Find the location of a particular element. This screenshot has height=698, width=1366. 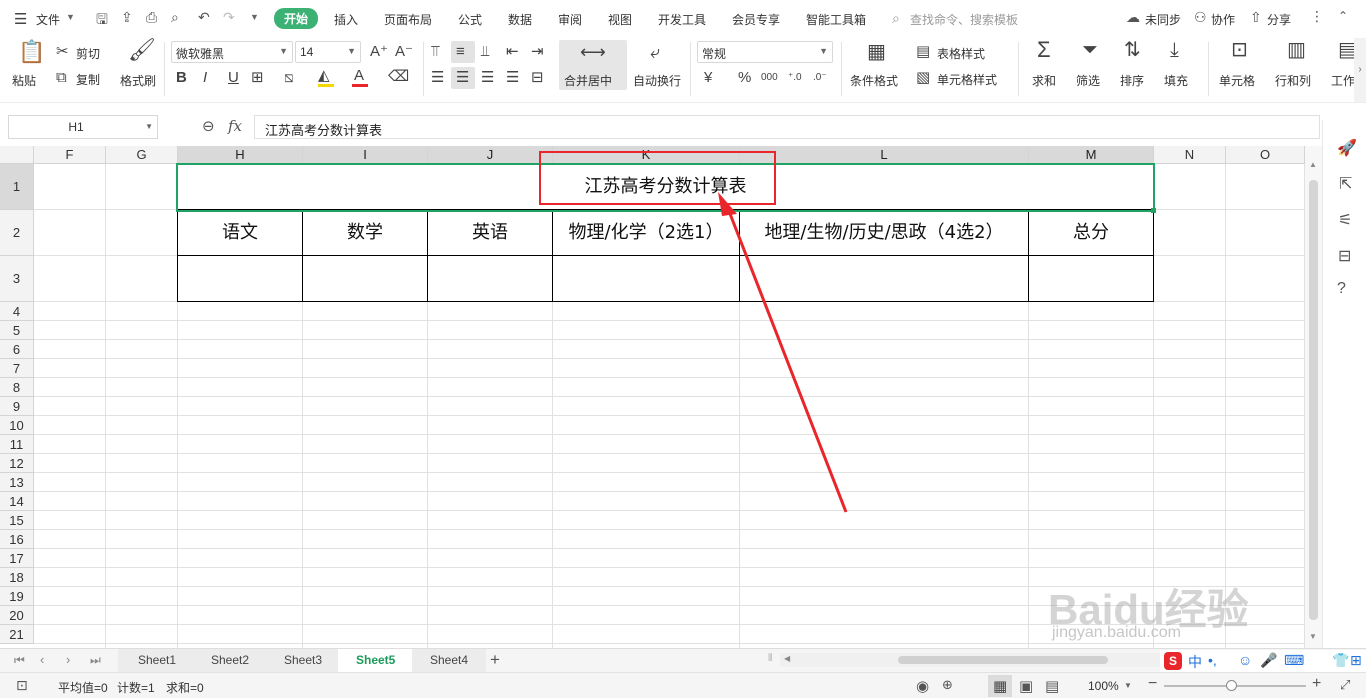

scroll-up-icon: ▲ is located at coordinates (1313, 164).